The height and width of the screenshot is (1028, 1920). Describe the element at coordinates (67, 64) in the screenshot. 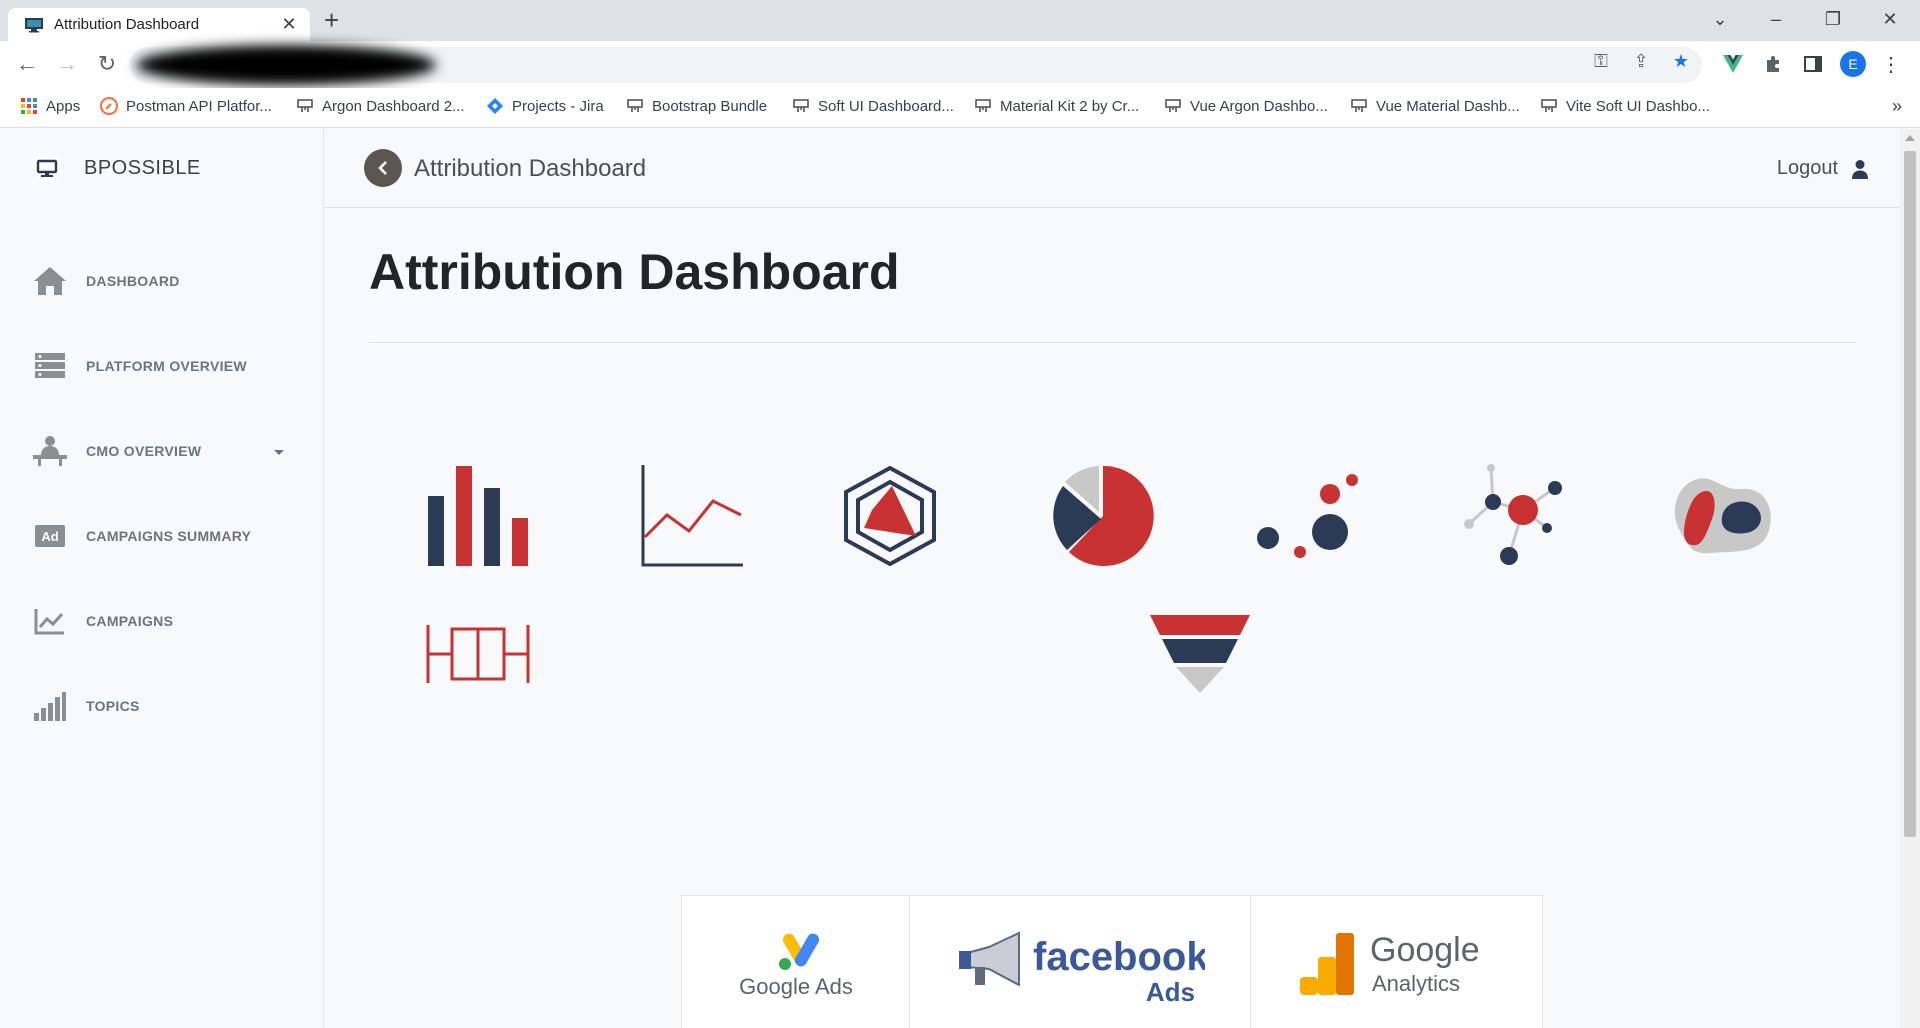

I see `forward-arrow-icon: →` at that location.